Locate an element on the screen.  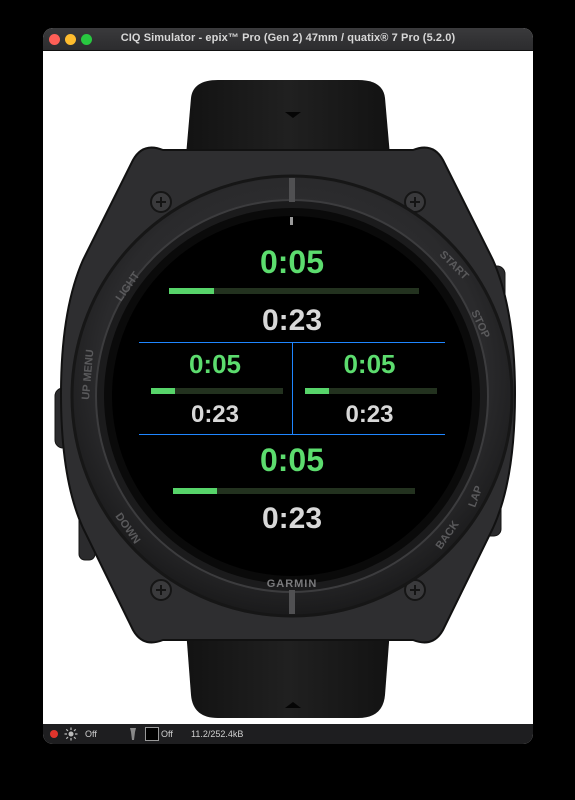
flashlight-icon is located at coordinates (133, 734).